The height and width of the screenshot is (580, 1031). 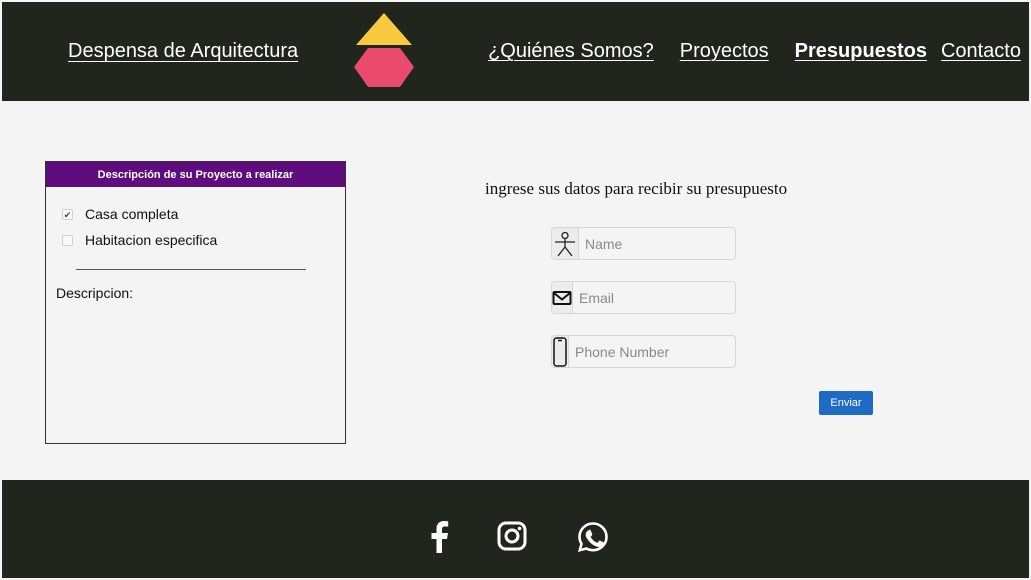 What do you see at coordinates (861, 51) in the screenshot?
I see `nav-presupuestos: Presupuestos` at bounding box center [861, 51].